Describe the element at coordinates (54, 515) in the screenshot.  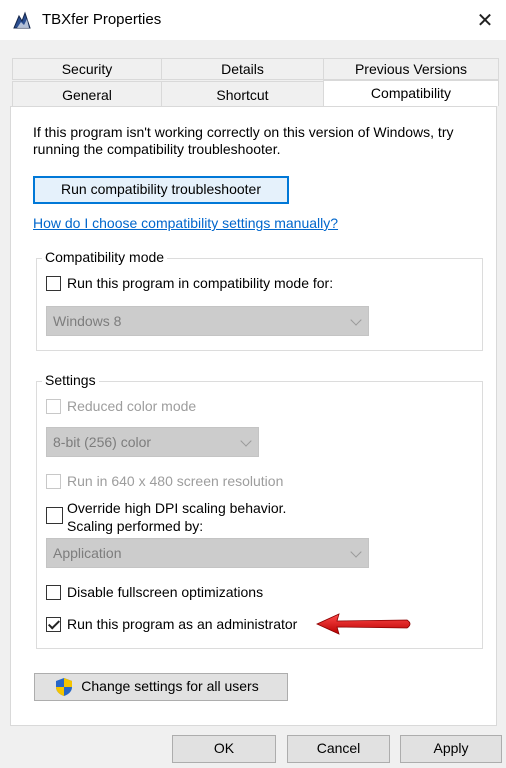
I see `override-dpi-checkbox` at that location.